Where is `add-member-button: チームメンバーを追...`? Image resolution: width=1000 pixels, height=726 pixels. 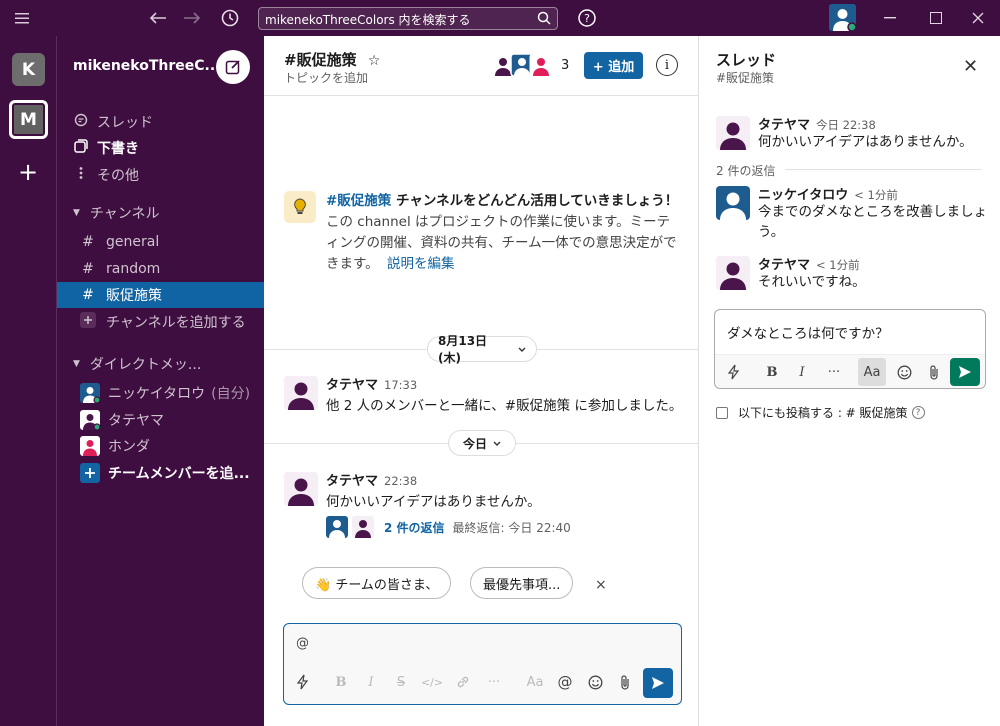 add-member-button: チームメンバーを追... is located at coordinates (160, 473).